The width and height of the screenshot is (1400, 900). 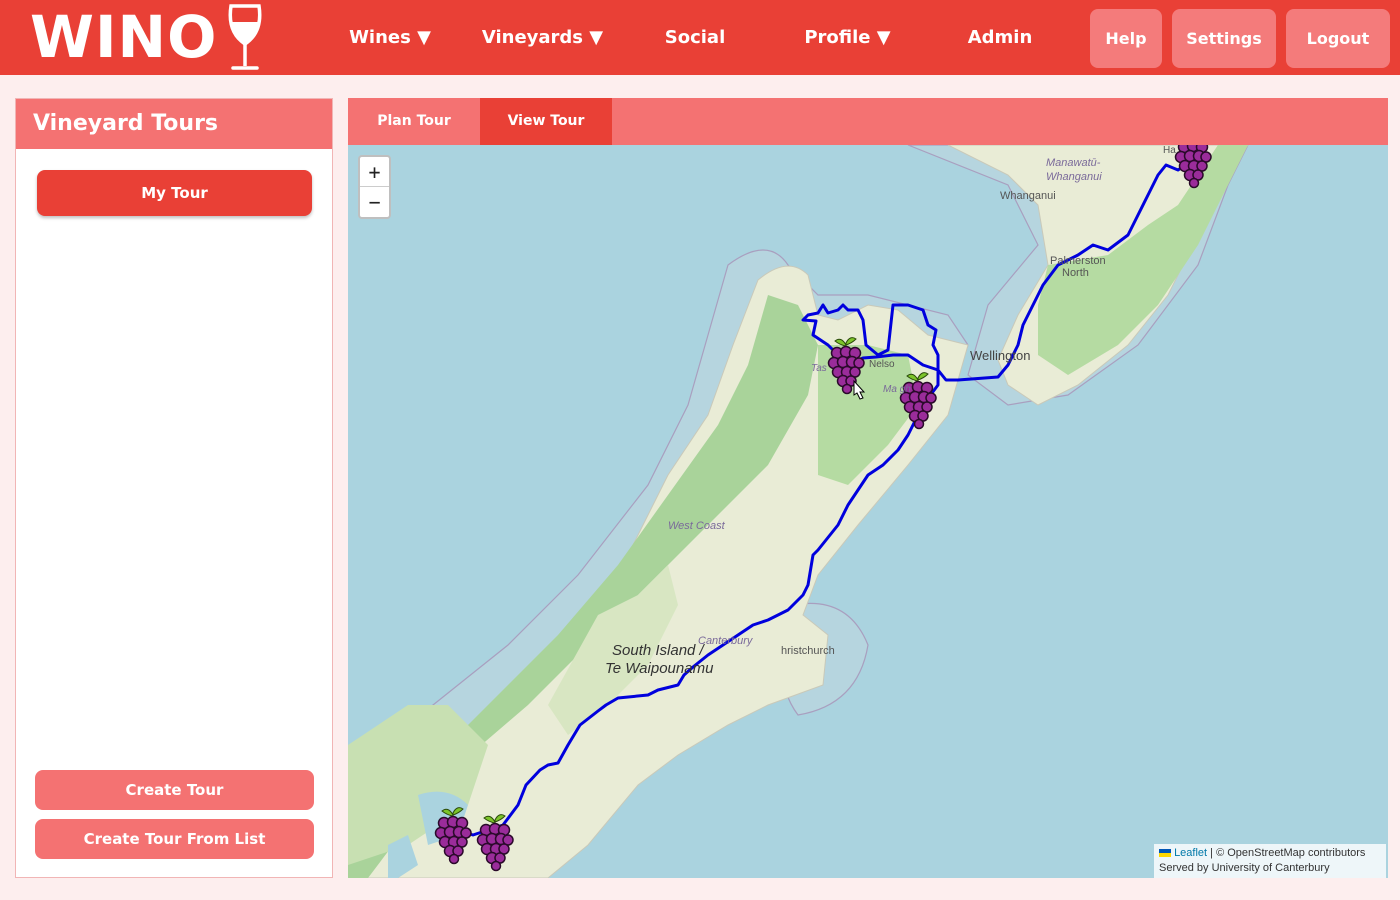 I want to click on create-tour-from-list-button: Create Tour From List, so click(x=174, y=839).